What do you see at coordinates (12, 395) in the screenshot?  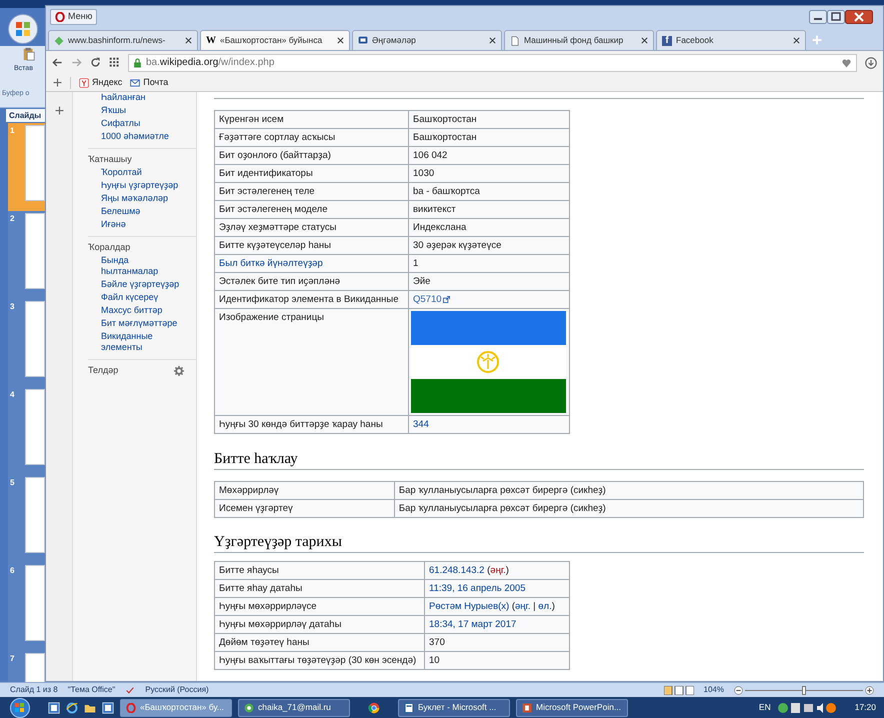 I see `slide-number: 4` at bounding box center [12, 395].